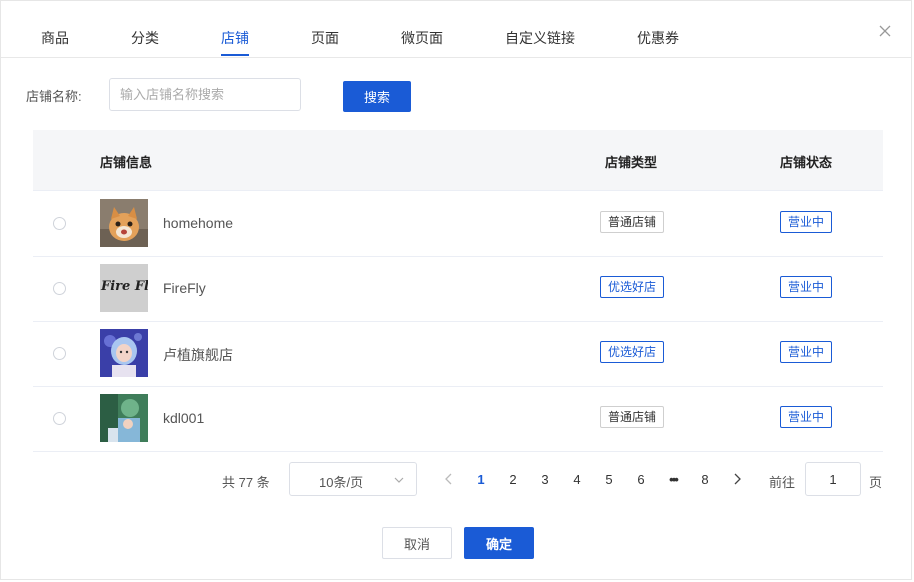 Image resolution: width=914 pixels, height=582 pixels. I want to click on tab-pages: 页面, so click(325, 38).